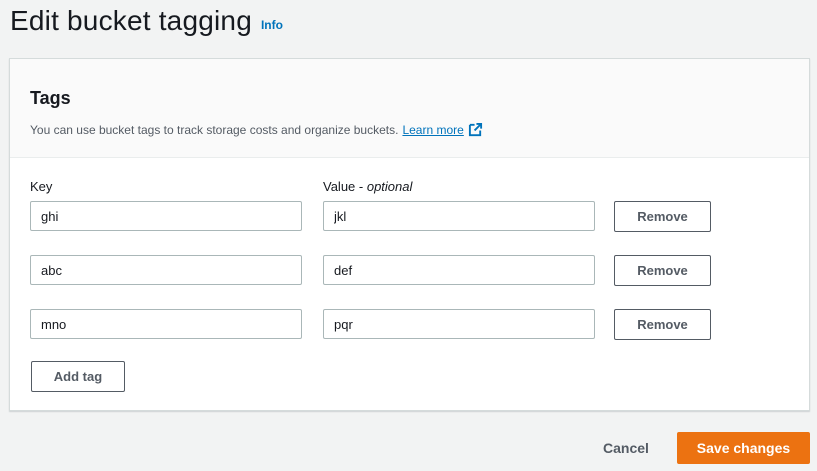 This screenshot has height=471, width=817. I want to click on external-link-icon, so click(475, 129).